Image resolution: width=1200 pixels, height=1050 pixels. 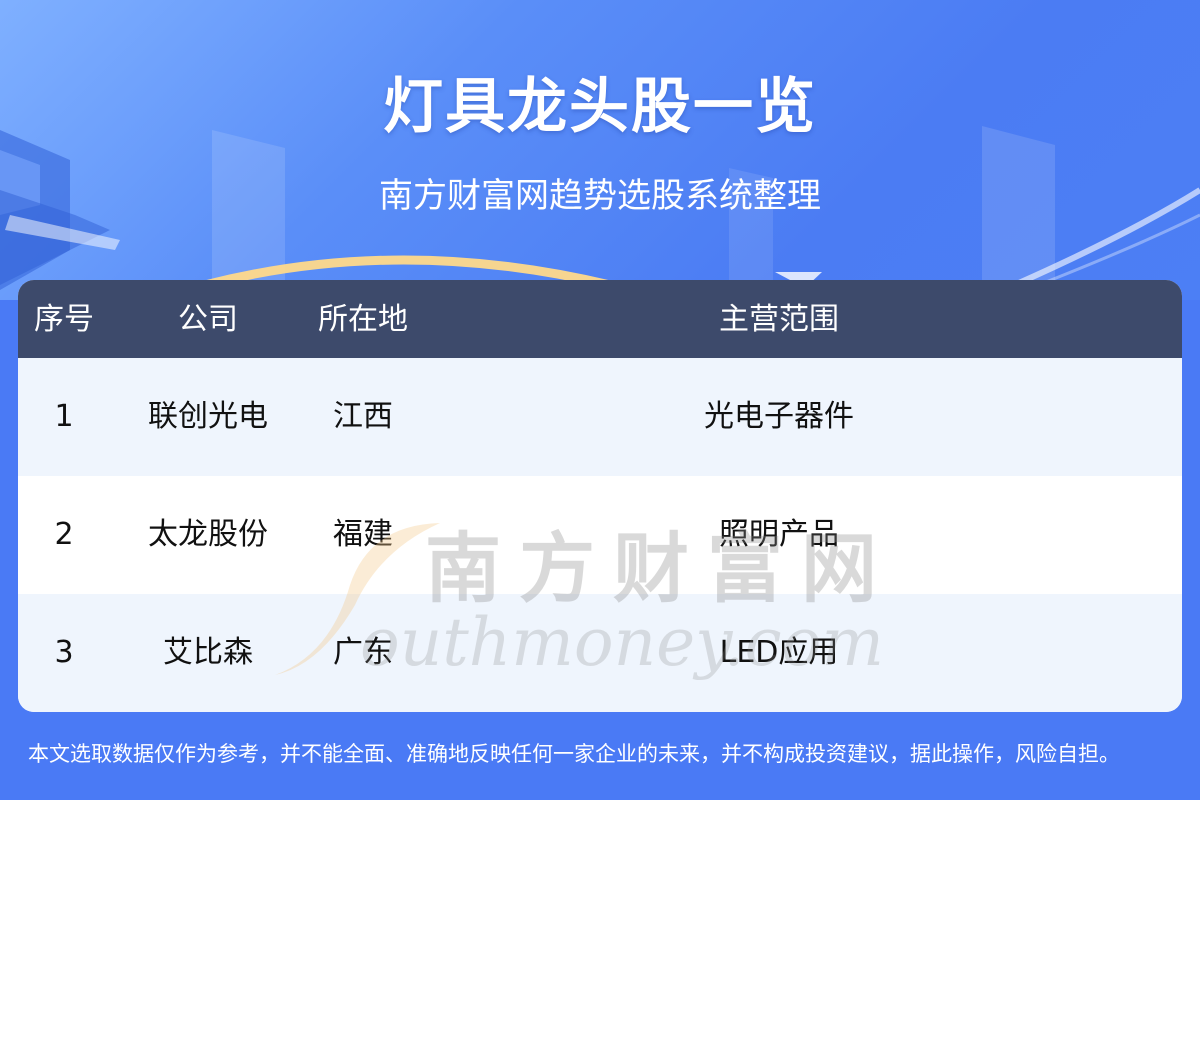 What do you see at coordinates (600, 535) in the screenshot?
I see `table-row: 2 太龙股份 福建 照明产品` at bounding box center [600, 535].